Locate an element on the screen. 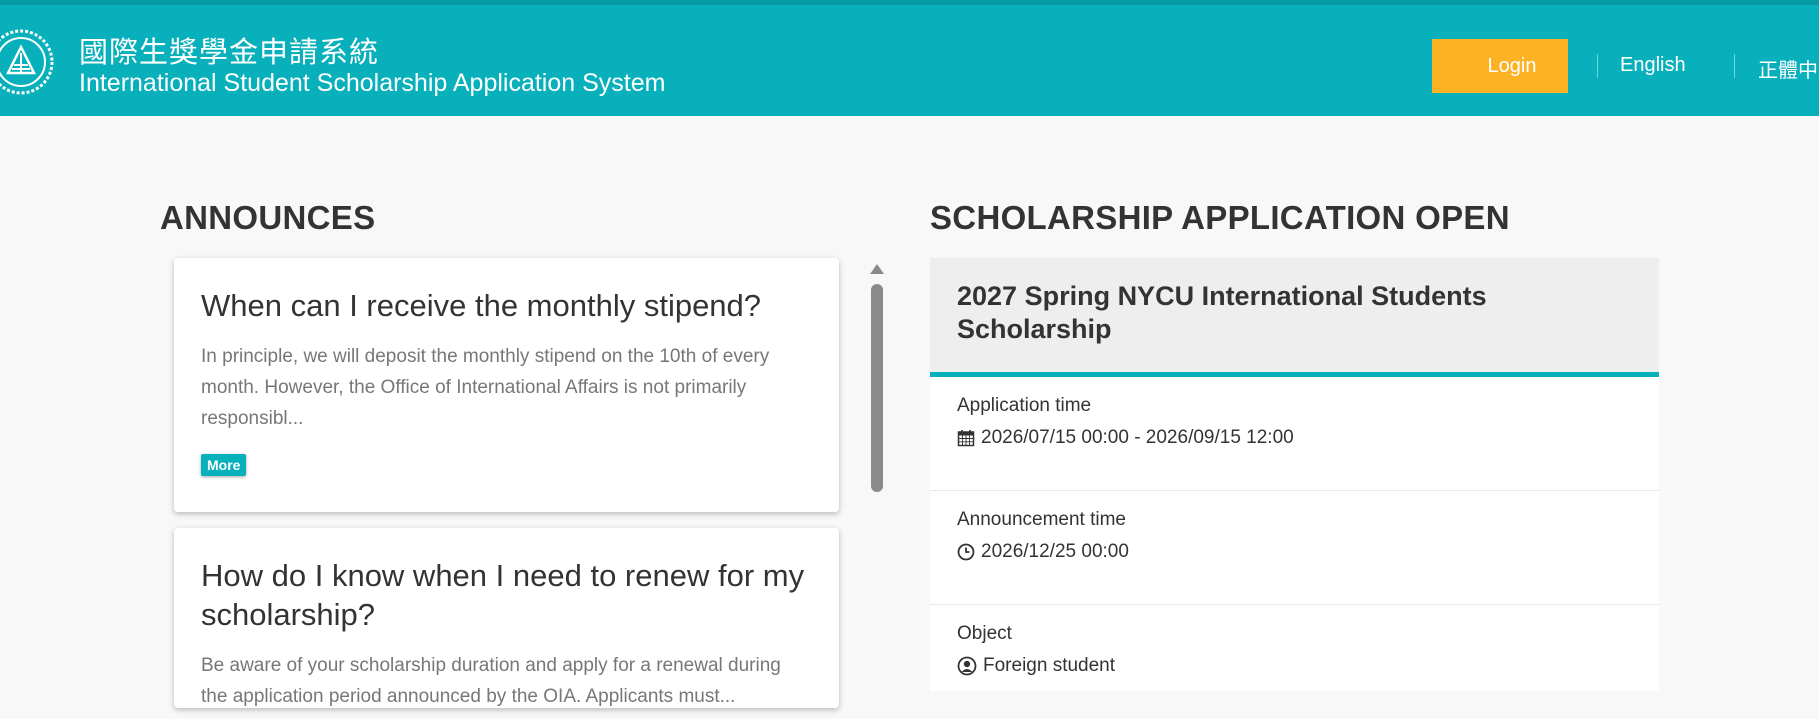  language-english-link: English is located at coordinates (1653, 65).